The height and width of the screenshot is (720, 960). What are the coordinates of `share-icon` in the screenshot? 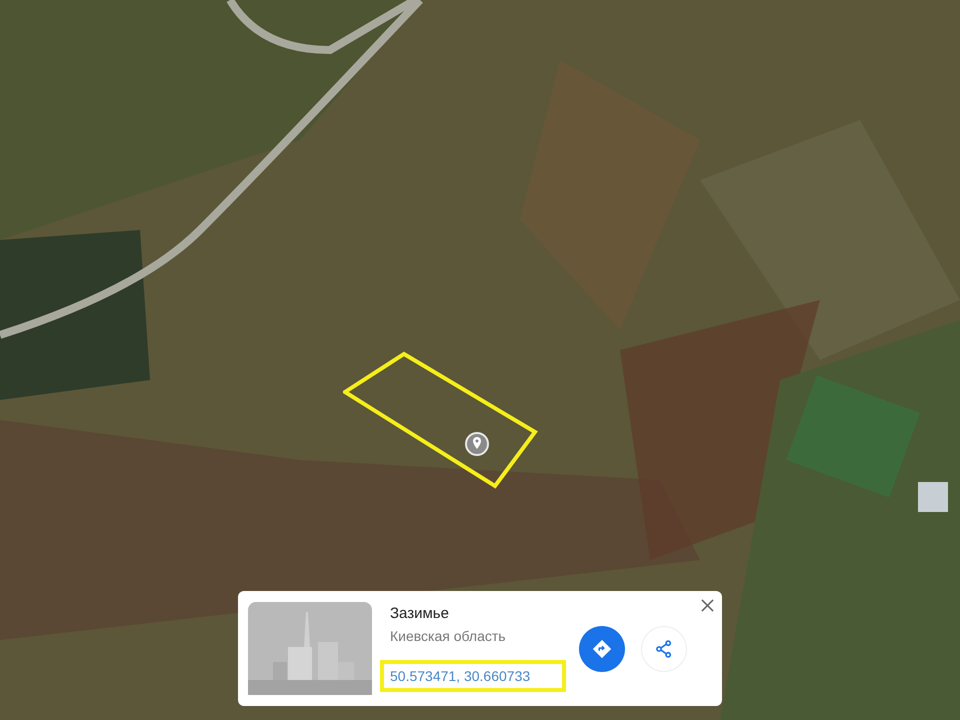 It's located at (664, 648).